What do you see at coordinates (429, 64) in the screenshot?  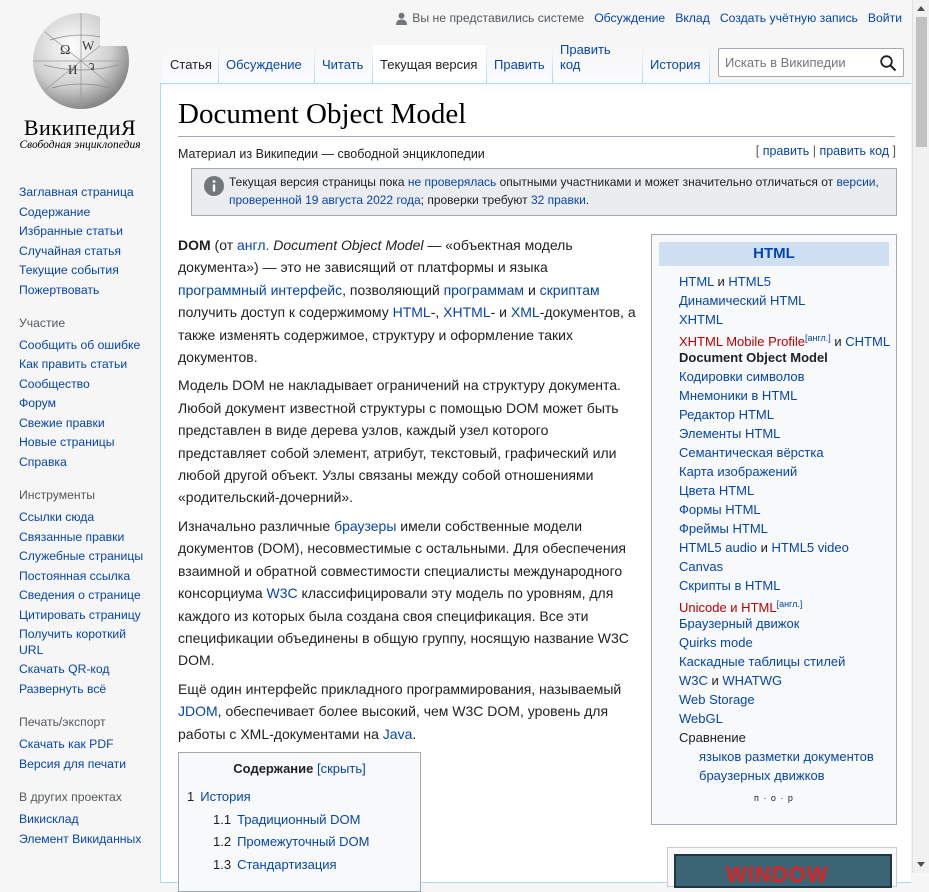 I see `tab-current-version: Текущая версия` at bounding box center [429, 64].